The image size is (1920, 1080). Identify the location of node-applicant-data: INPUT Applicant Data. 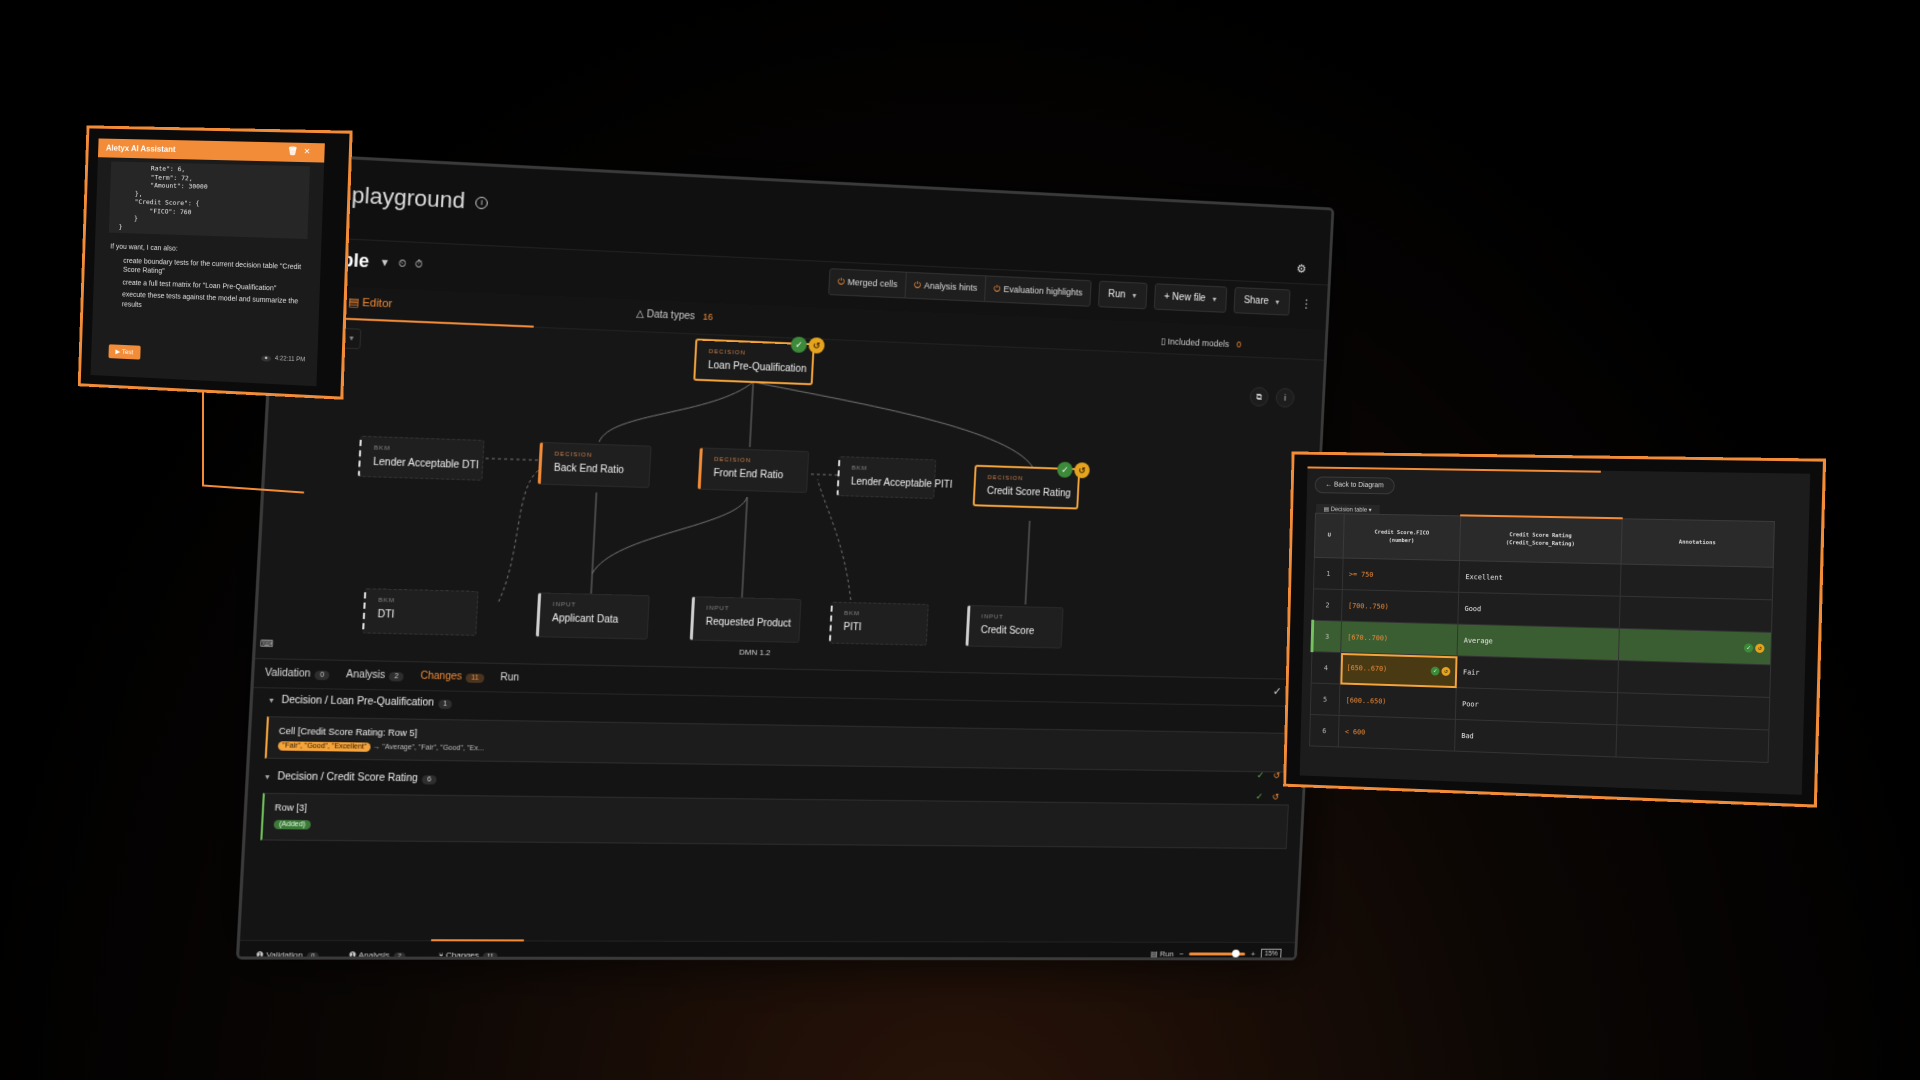
(592, 616).